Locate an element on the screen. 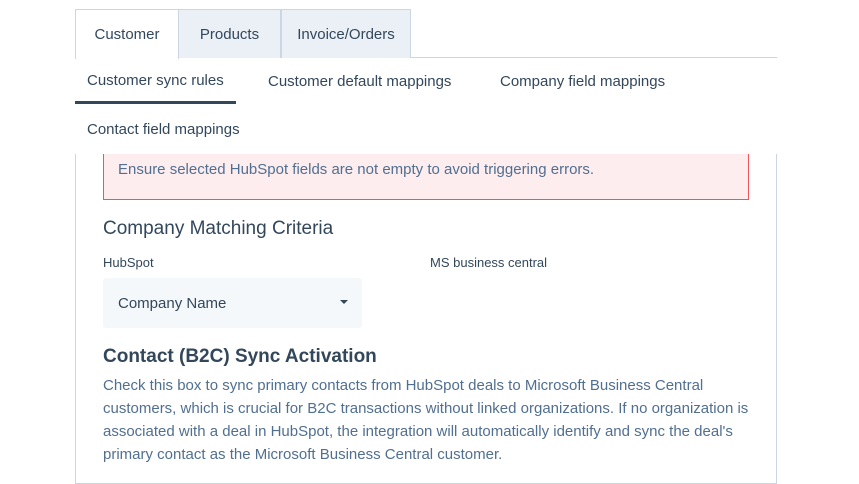  tab-products: Products is located at coordinates (229, 33).